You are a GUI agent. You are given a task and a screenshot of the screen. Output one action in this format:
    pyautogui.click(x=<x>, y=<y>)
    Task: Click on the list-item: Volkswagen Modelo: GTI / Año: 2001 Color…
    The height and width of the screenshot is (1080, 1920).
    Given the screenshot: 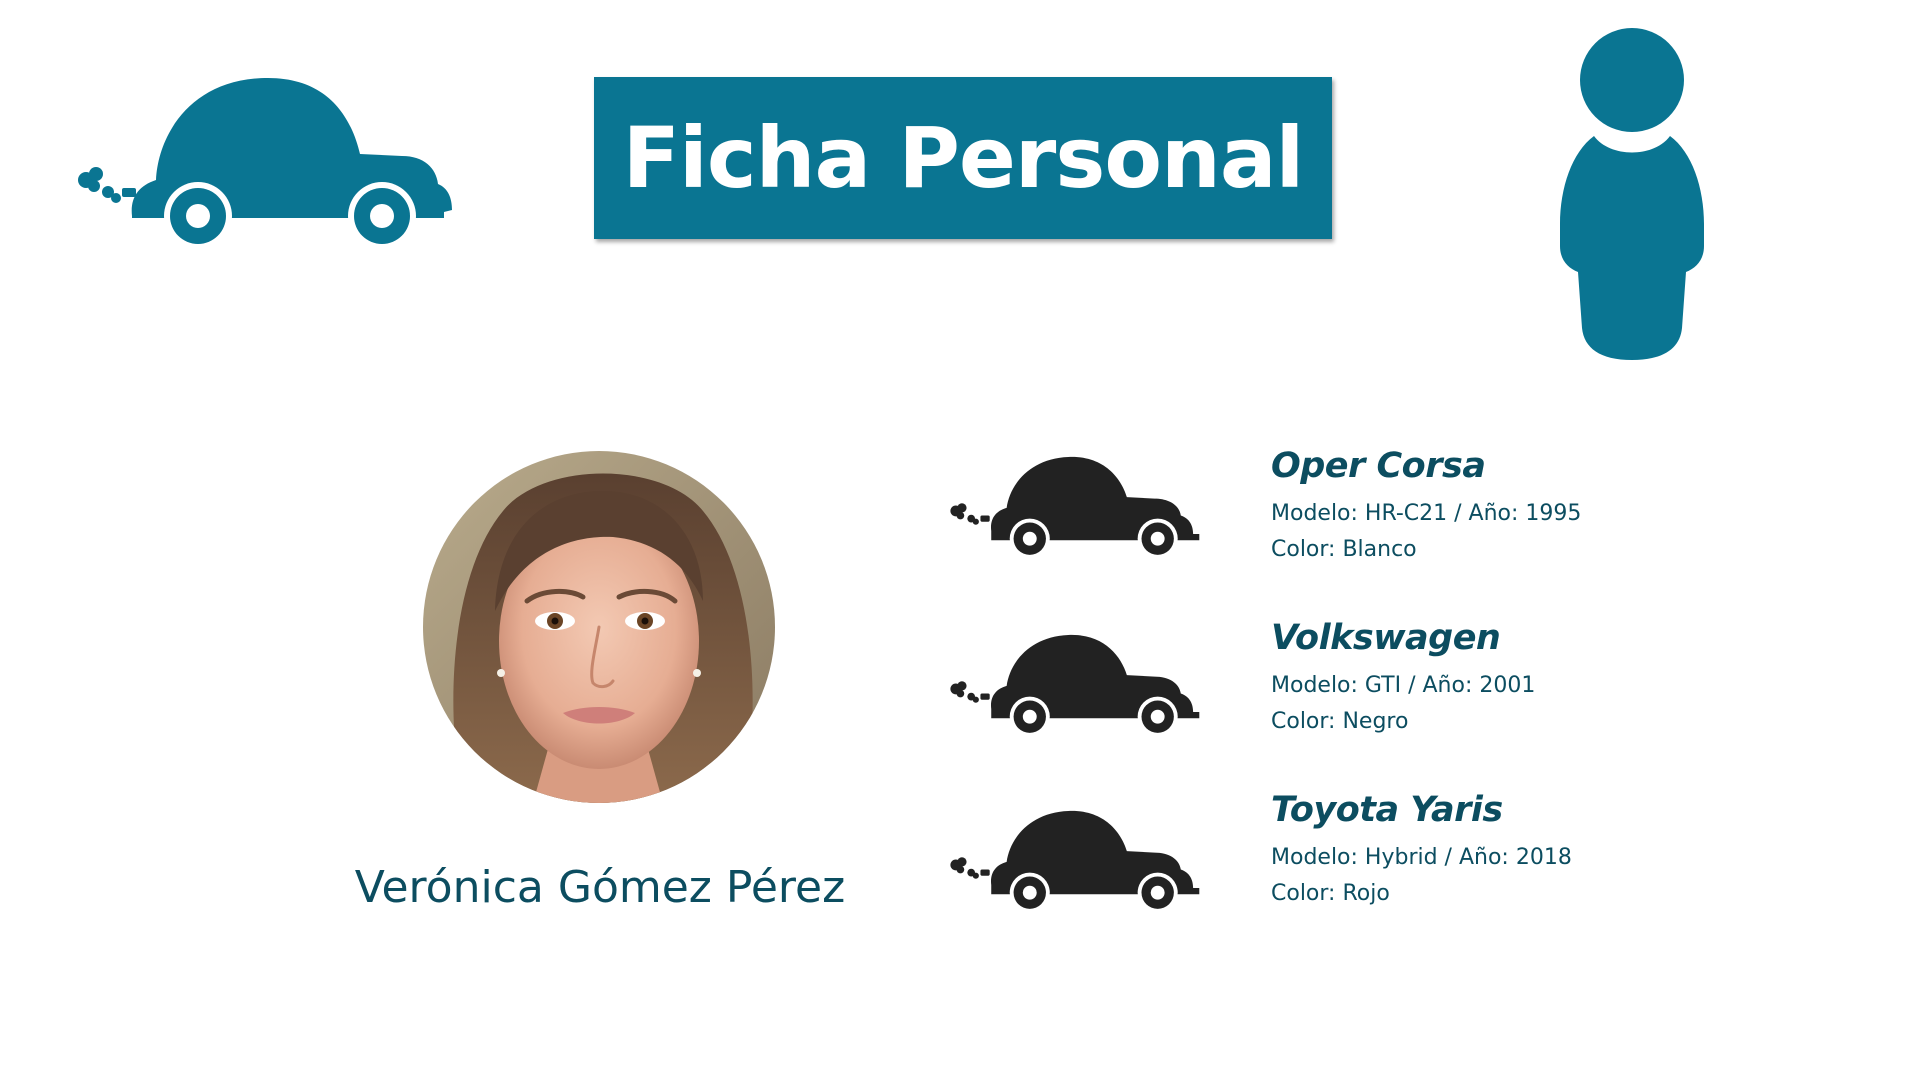 What is the action you would take?
    pyautogui.click(x=1491, y=679)
    